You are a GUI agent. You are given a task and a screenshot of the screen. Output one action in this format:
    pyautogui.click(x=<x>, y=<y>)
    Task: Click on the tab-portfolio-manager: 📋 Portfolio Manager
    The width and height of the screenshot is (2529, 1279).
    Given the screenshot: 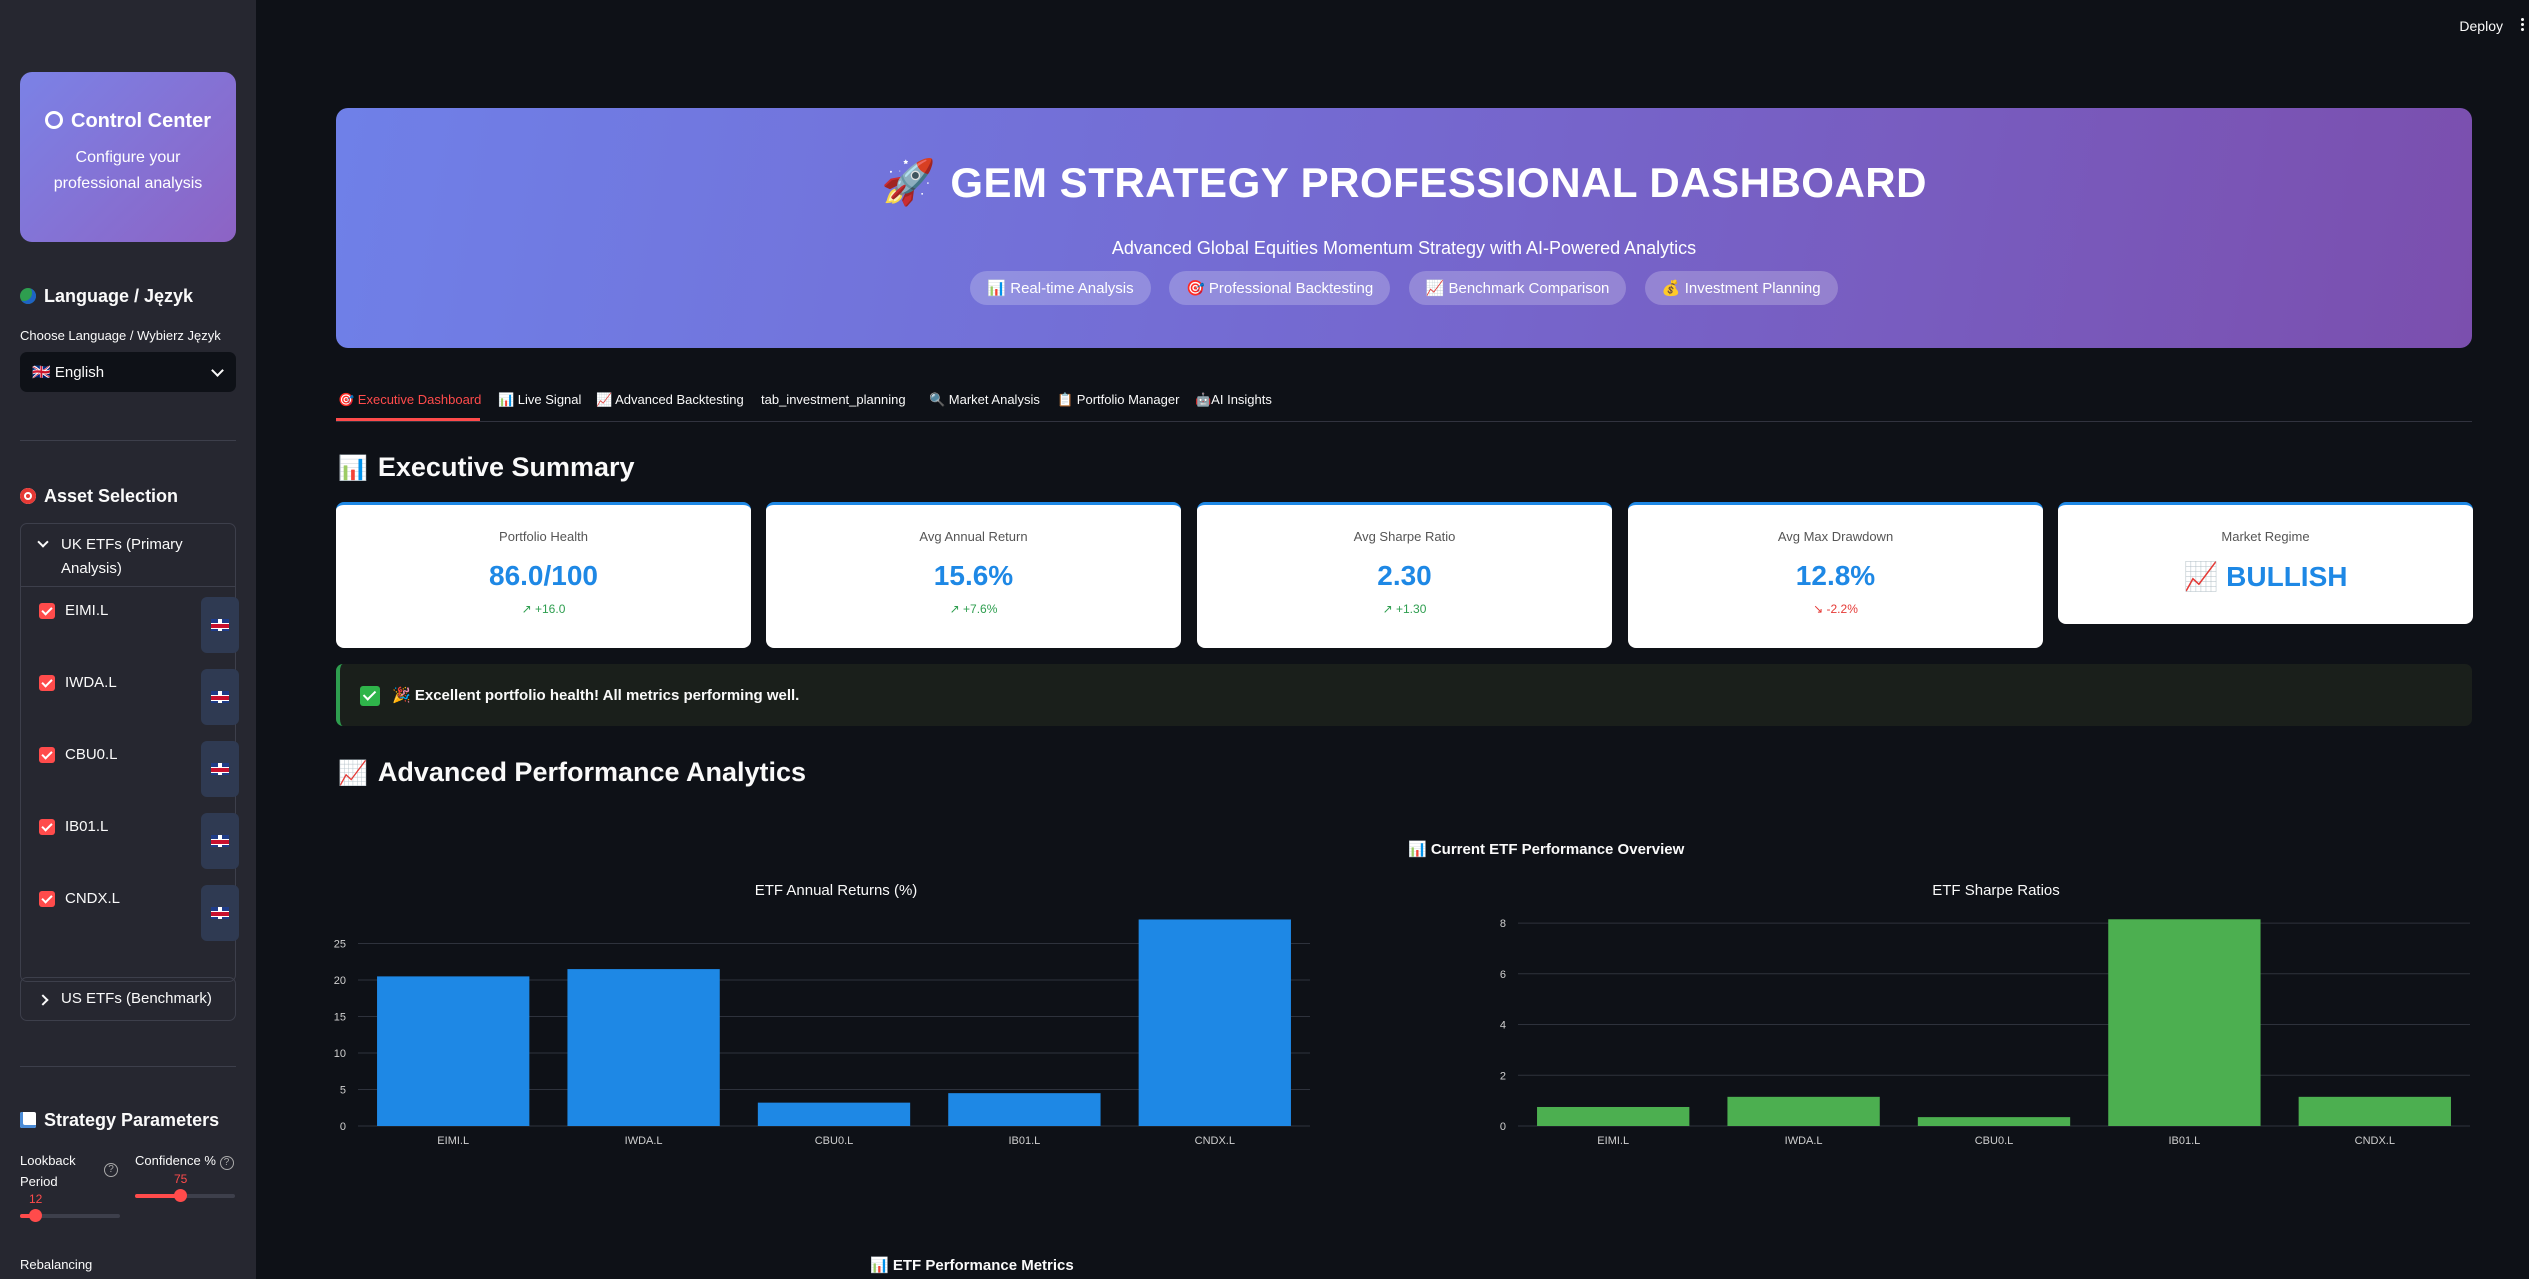 What is the action you would take?
    pyautogui.click(x=1118, y=400)
    